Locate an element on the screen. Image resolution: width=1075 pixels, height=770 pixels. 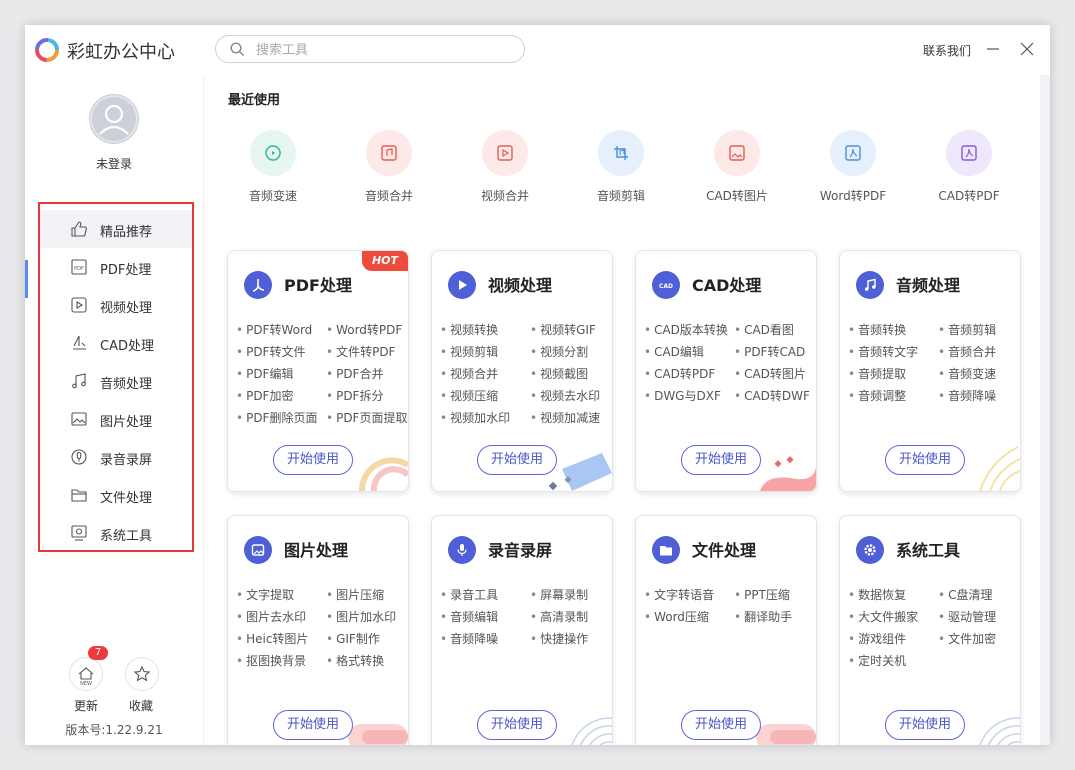
card-tool-link: 图片压缩 is located at coordinates (355, 594).